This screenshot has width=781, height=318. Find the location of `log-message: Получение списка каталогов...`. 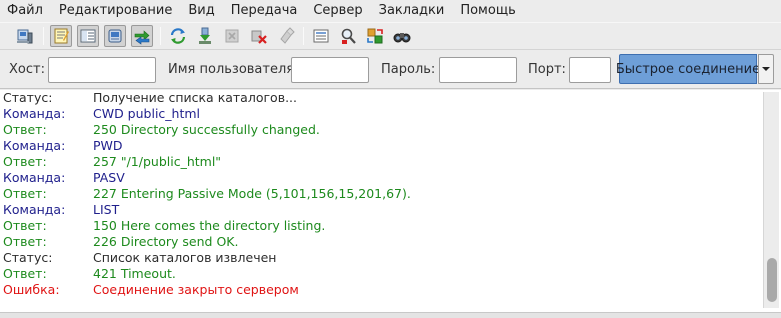

log-message: Получение списка каталогов... is located at coordinates (195, 97).